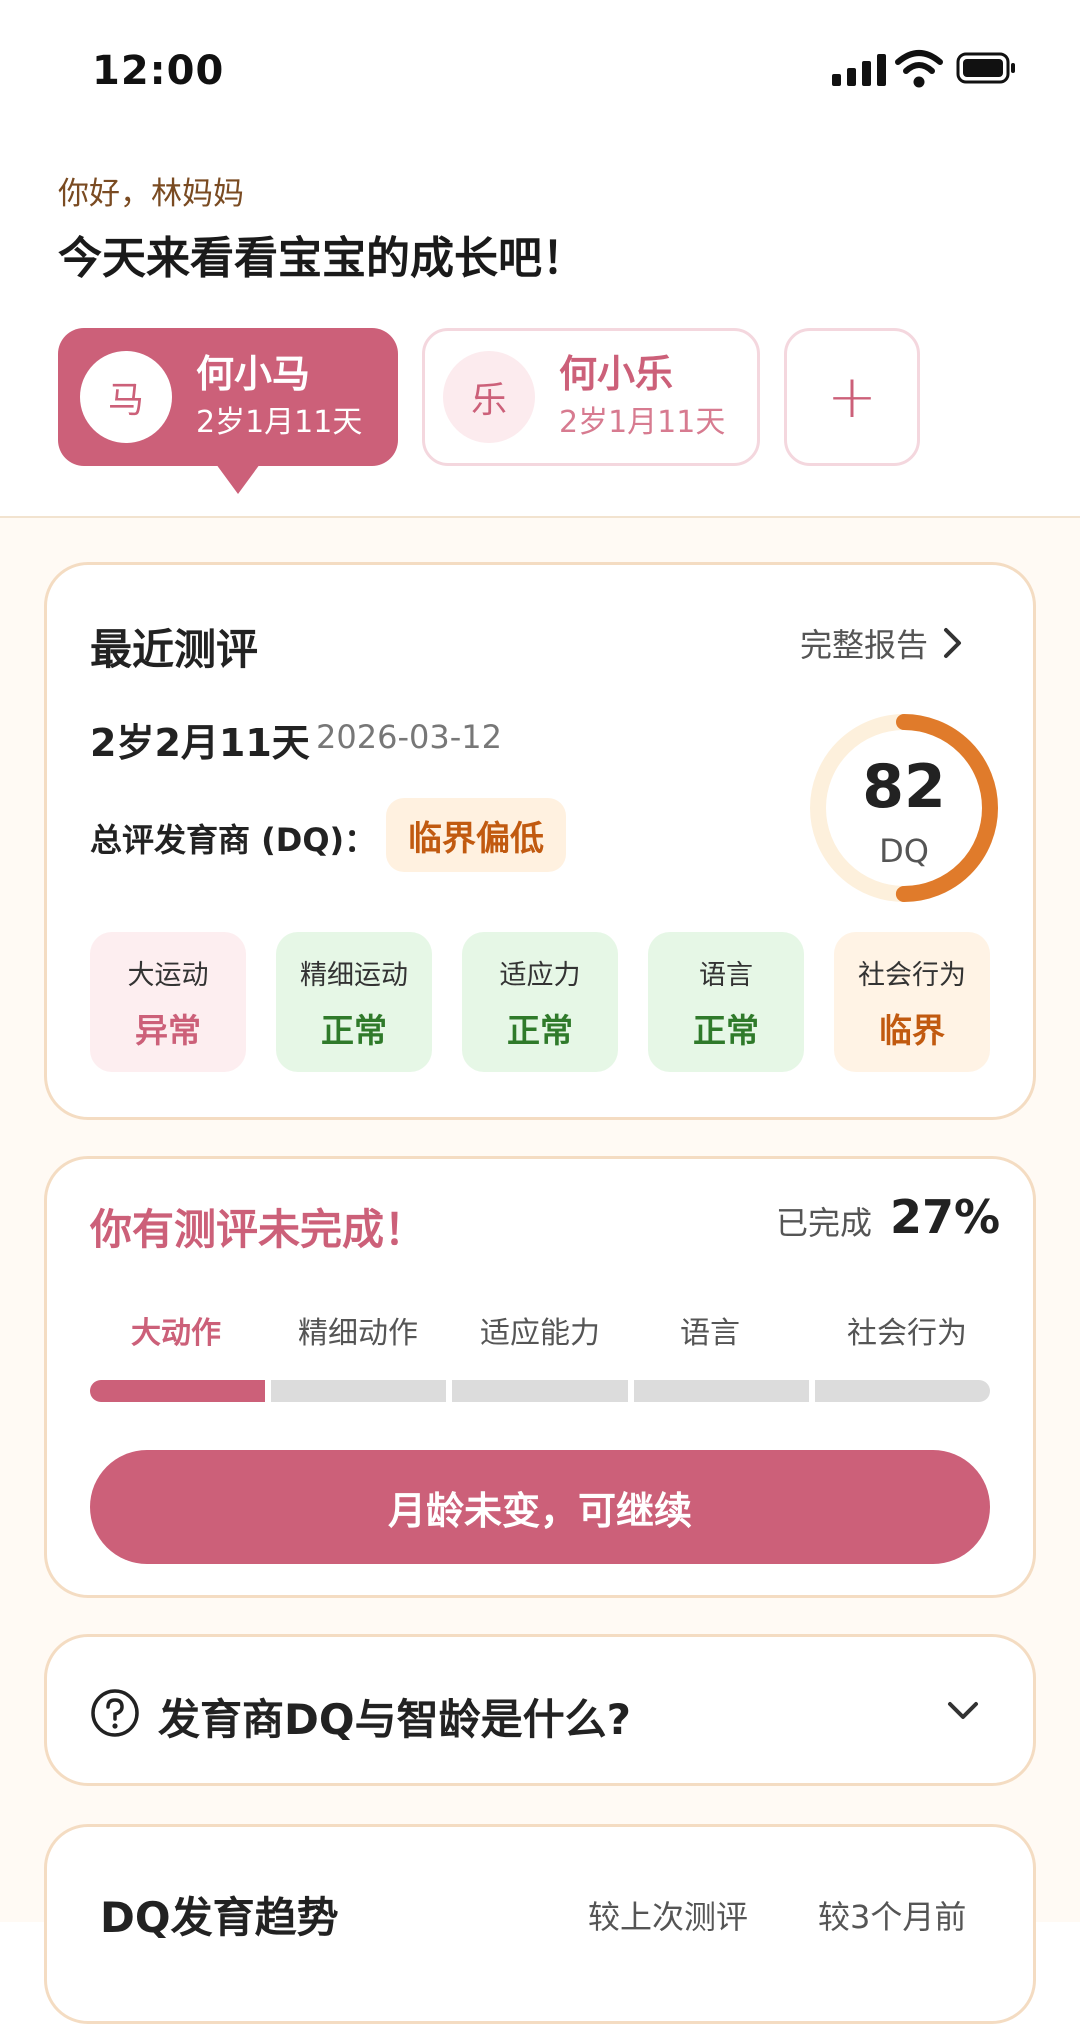  I want to click on dq-unit: DQ, so click(904, 851).